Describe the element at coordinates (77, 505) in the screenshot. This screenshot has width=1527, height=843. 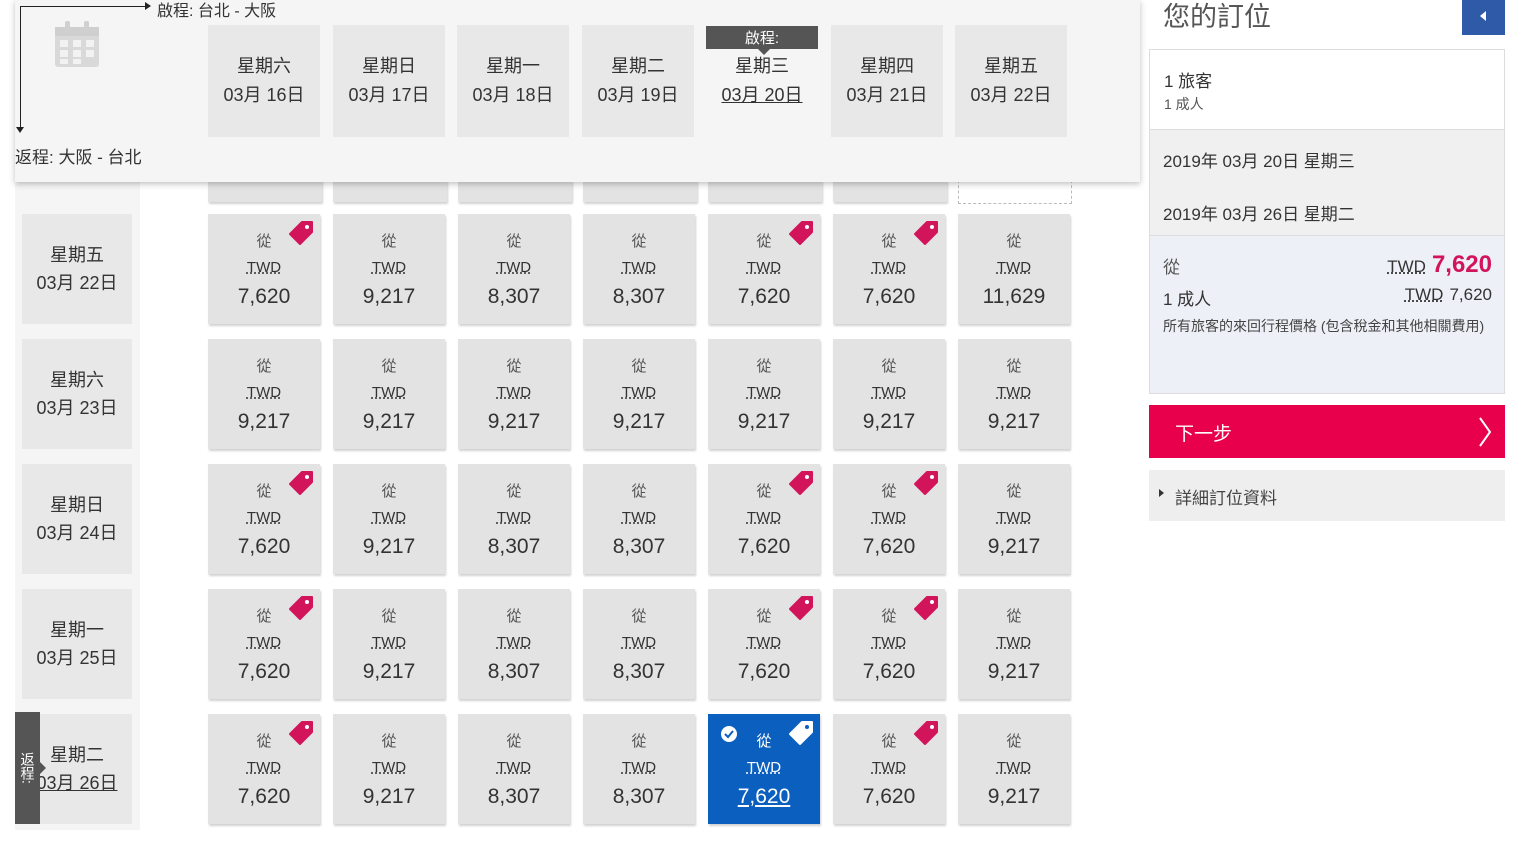
I see `return-weekday: 星期日` at that location.